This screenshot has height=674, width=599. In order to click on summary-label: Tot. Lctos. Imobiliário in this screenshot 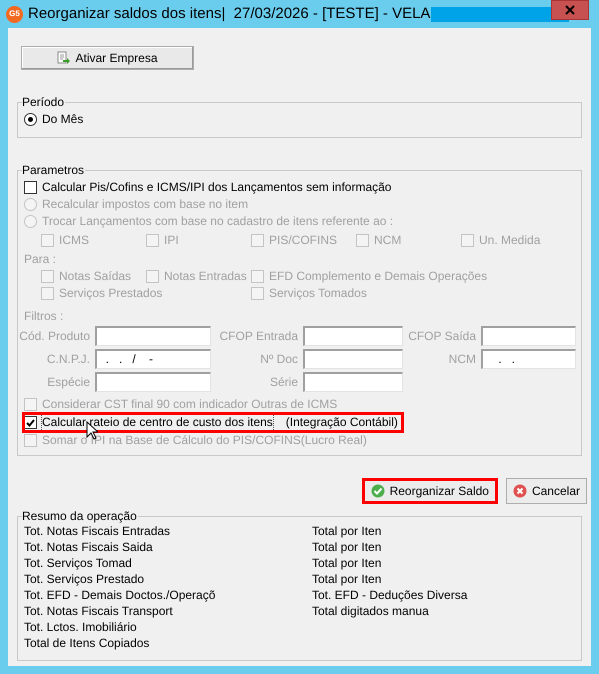, I will do `click(81, 627)`.